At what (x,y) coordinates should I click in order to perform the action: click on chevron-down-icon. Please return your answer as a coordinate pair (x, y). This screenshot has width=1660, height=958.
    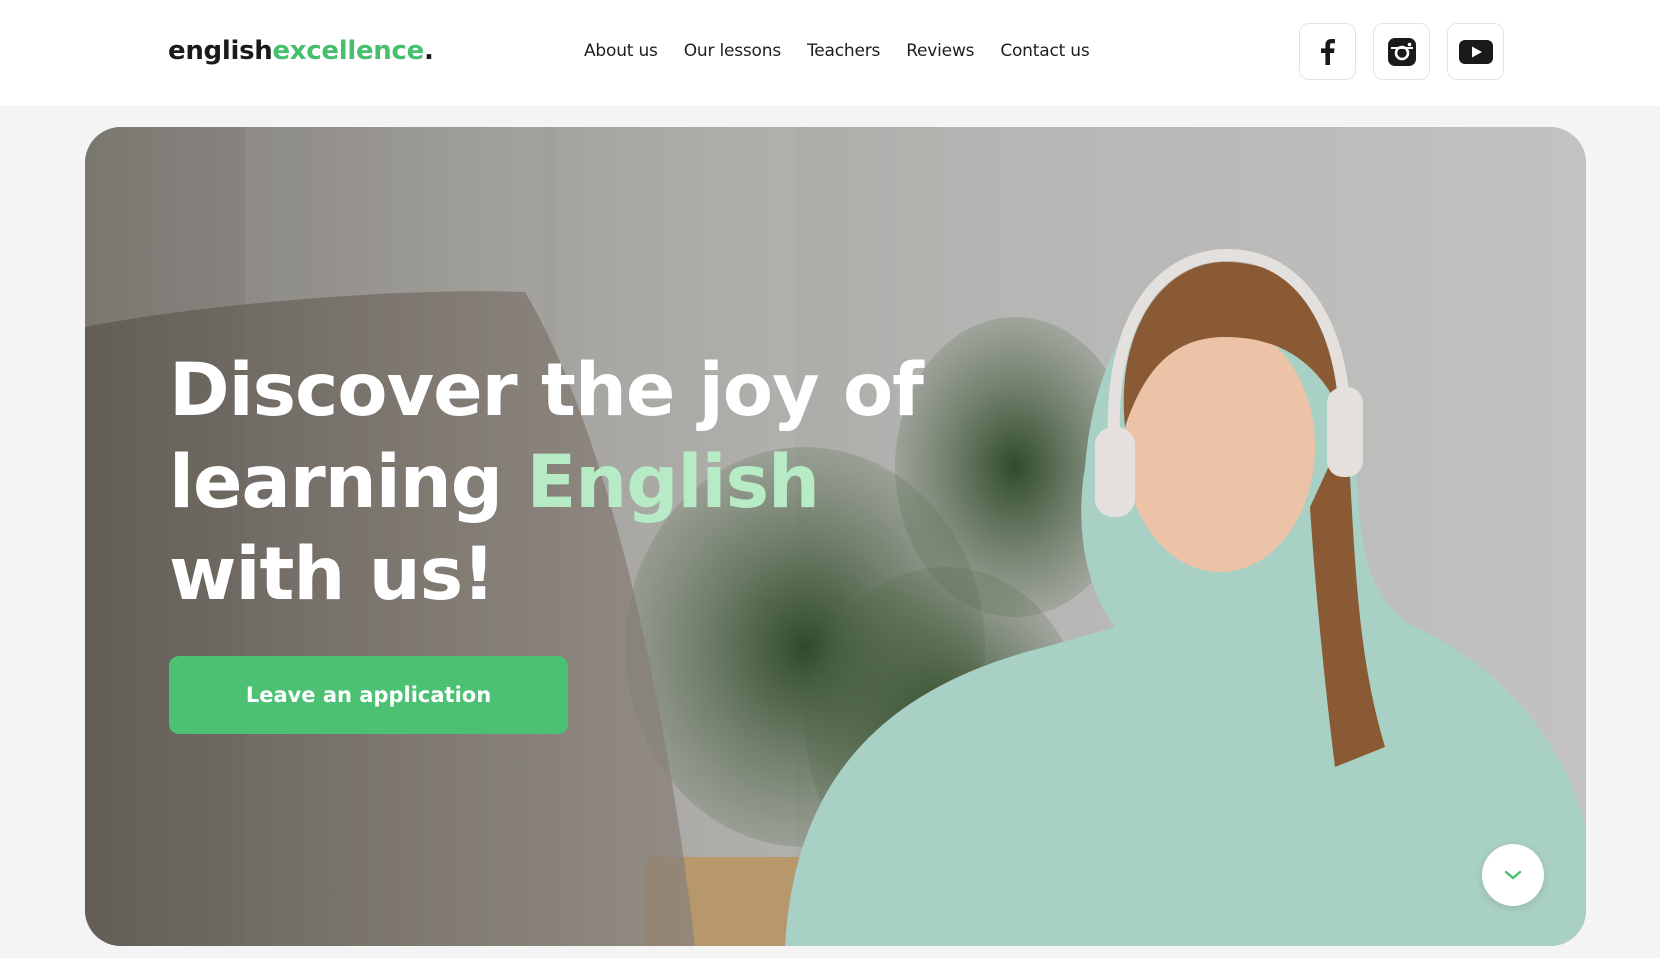
    Looking at the image, I should click on (1513, 875).